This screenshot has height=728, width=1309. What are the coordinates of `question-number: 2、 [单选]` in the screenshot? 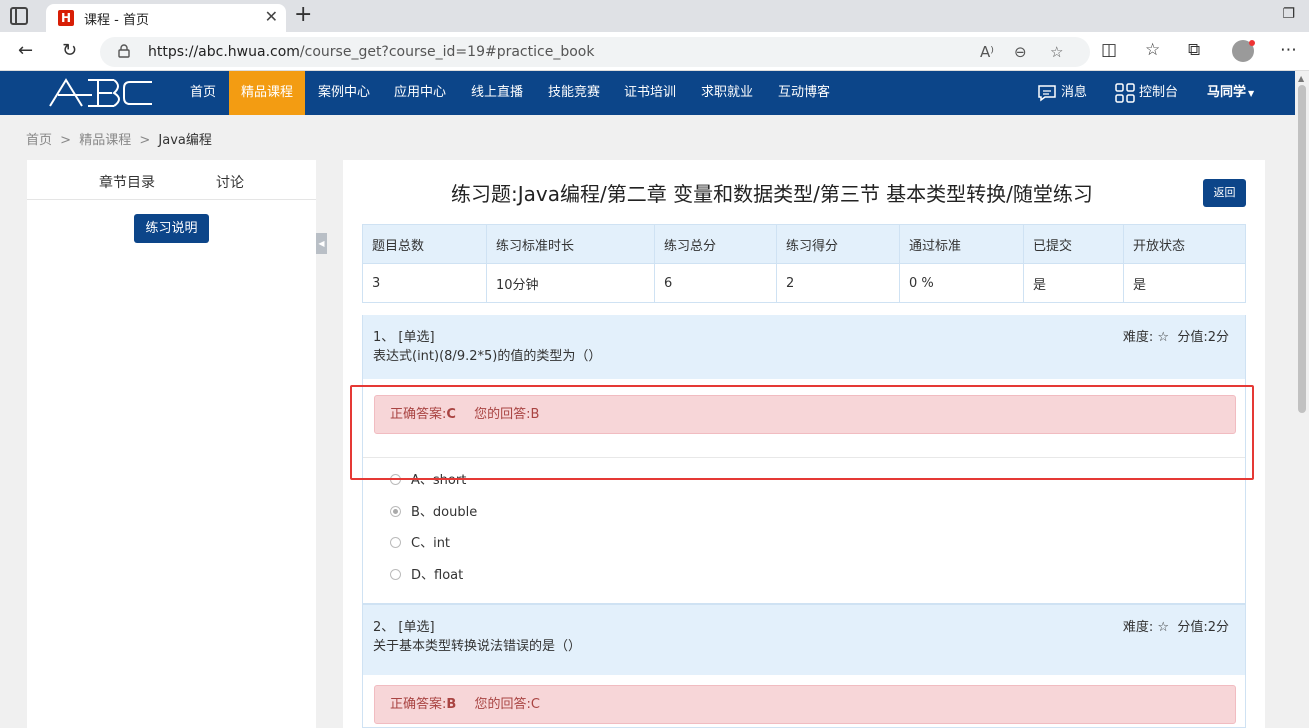 It's located at (404, 627).